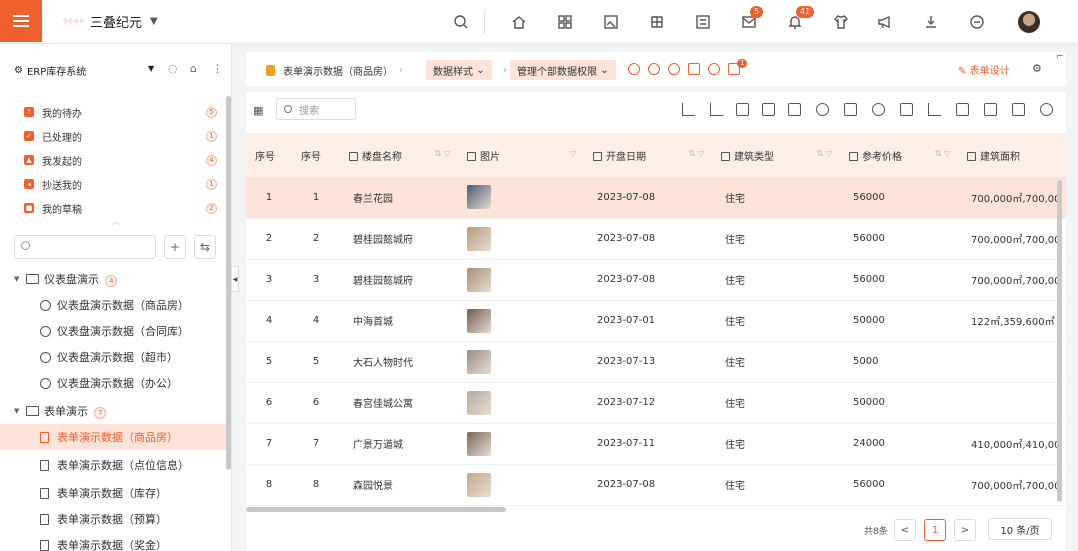 The height and width of the screenshot is (551, 1078). I want to click on prev-page-button: <, so click(905, 530).